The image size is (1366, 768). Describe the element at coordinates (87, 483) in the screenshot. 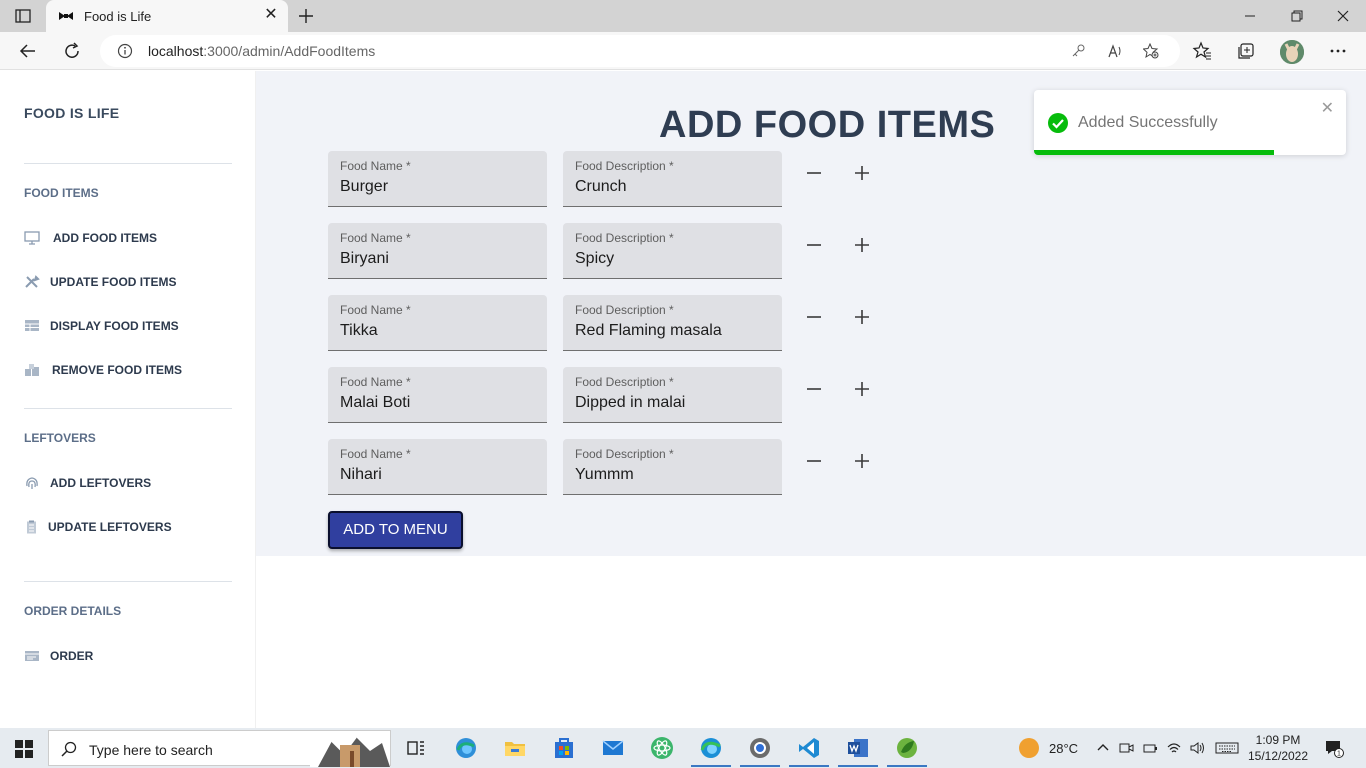

I see `sidebar-item-add-leftovers: ADD LEFTOVERS` at that location.